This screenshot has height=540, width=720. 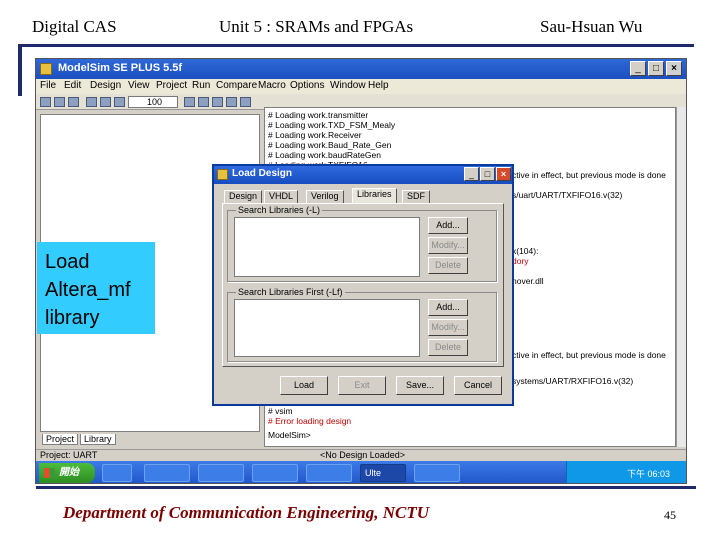 I want to click on menu-run: Run, so click(x=201, y=85).